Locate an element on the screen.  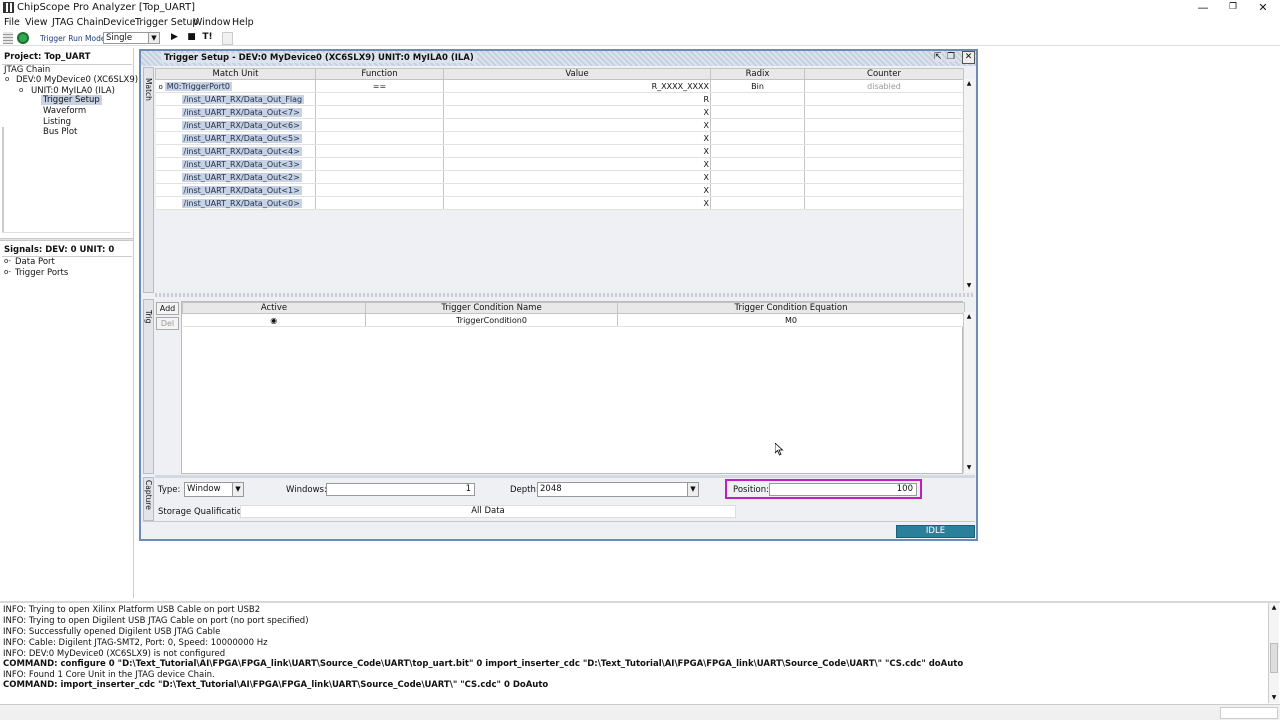
table-row: /inst_UART_RX/Data_Out<6> X is located at coordinates (559, 125).